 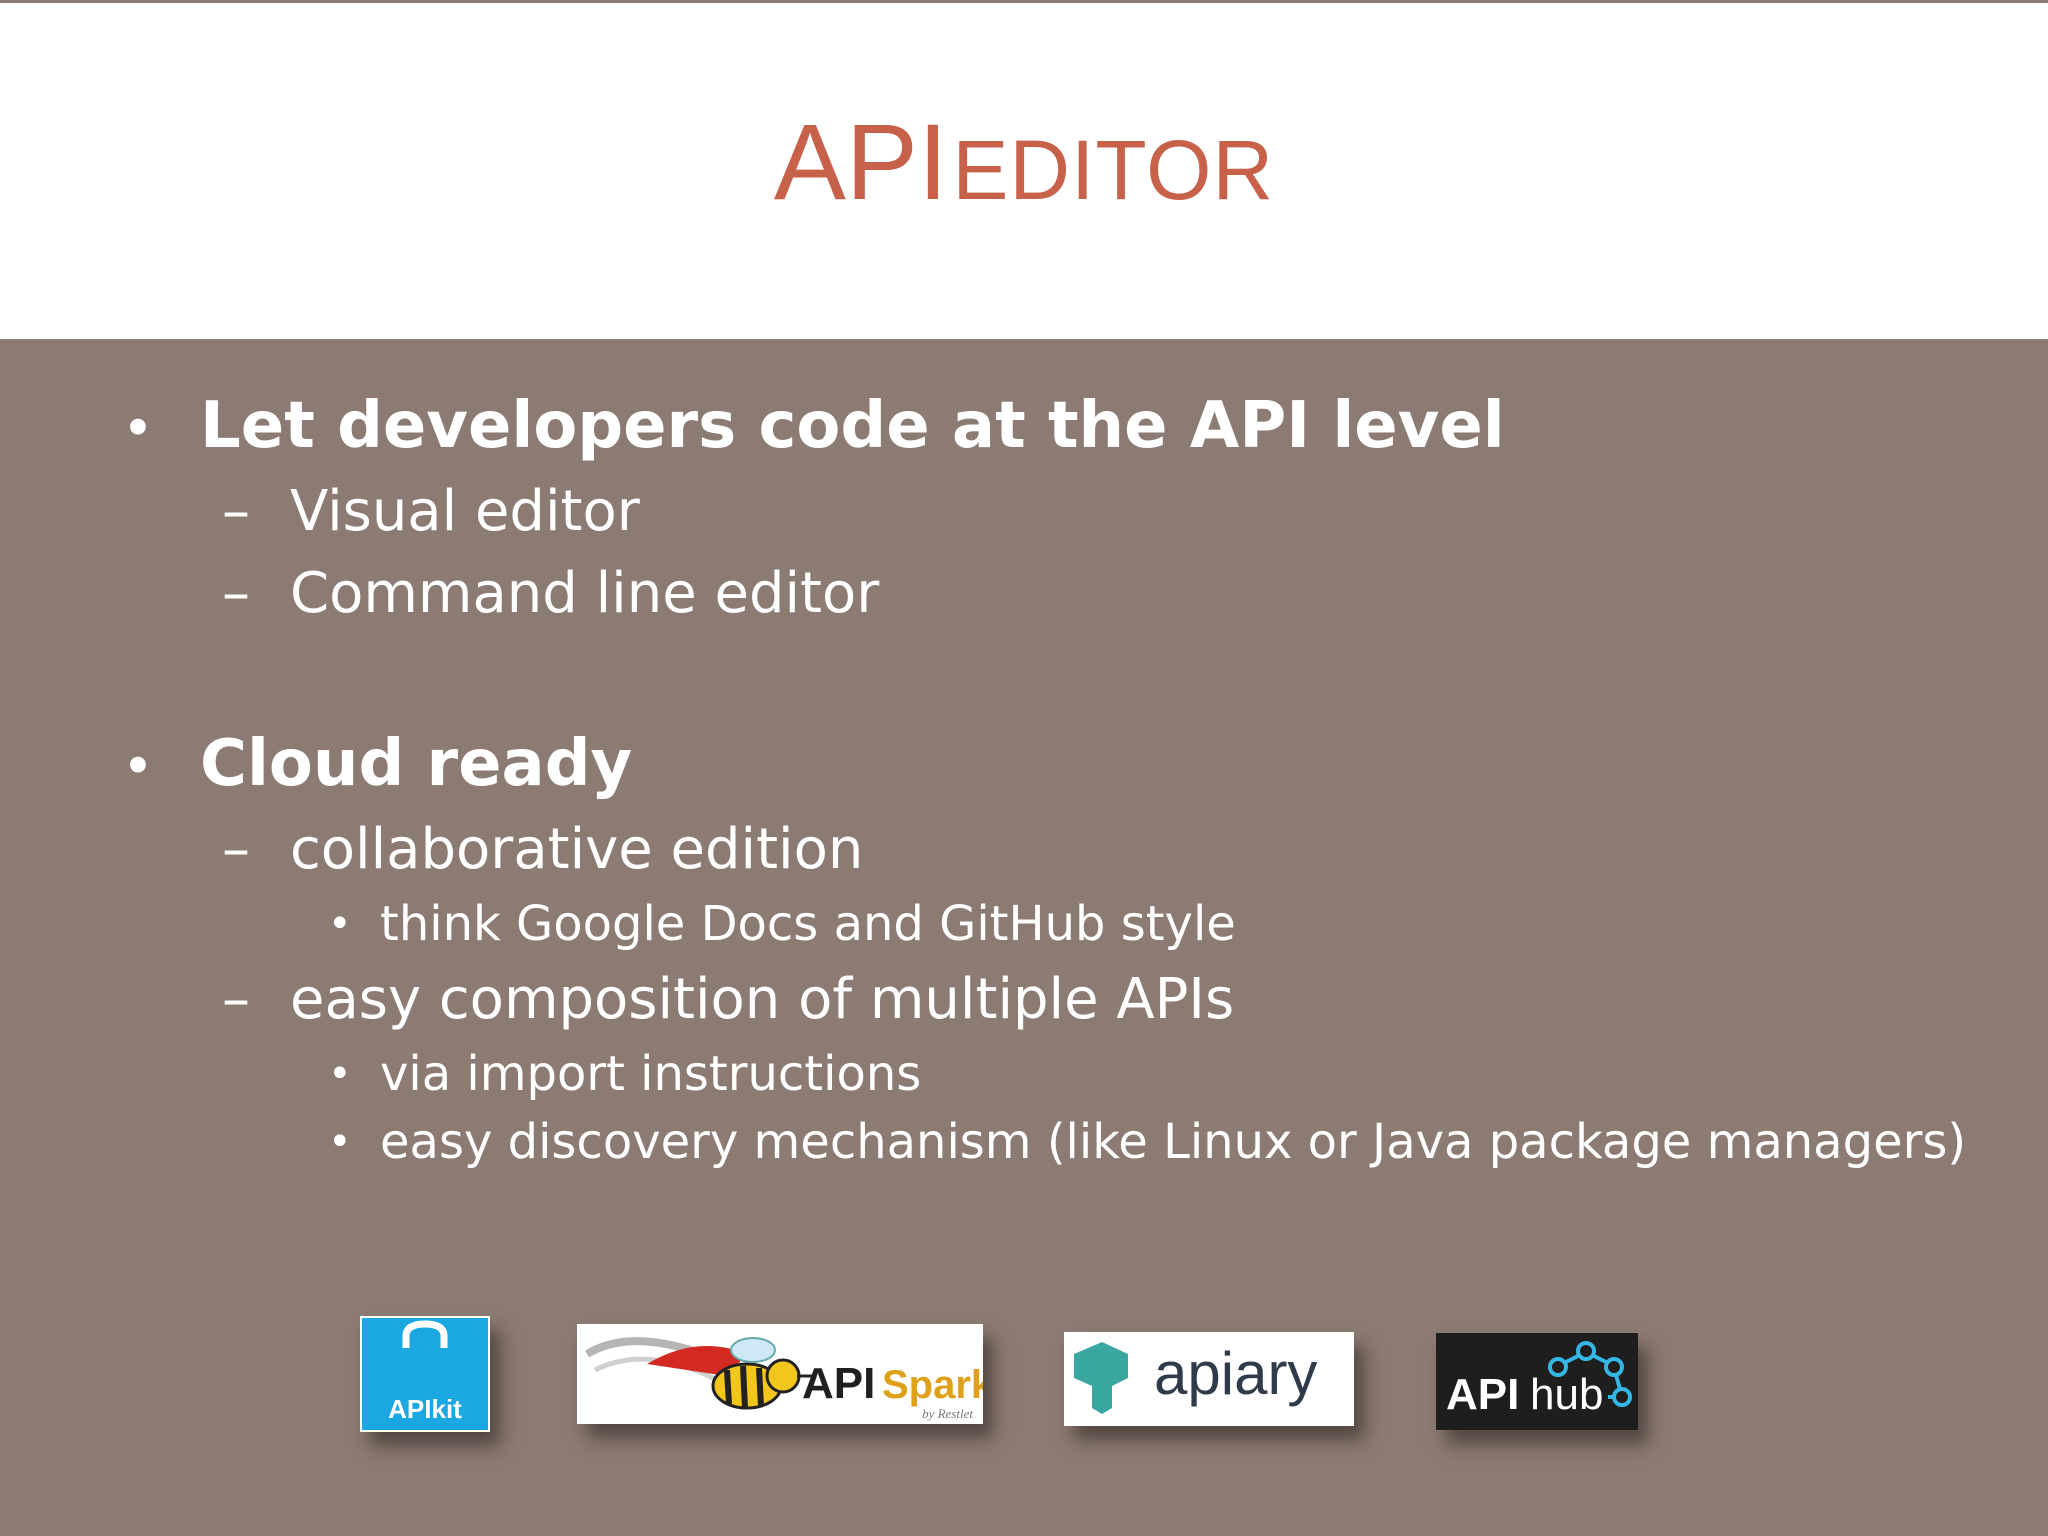 I want to click on sub-command-line-editor: Command line editor, so click(x=585, y=593).